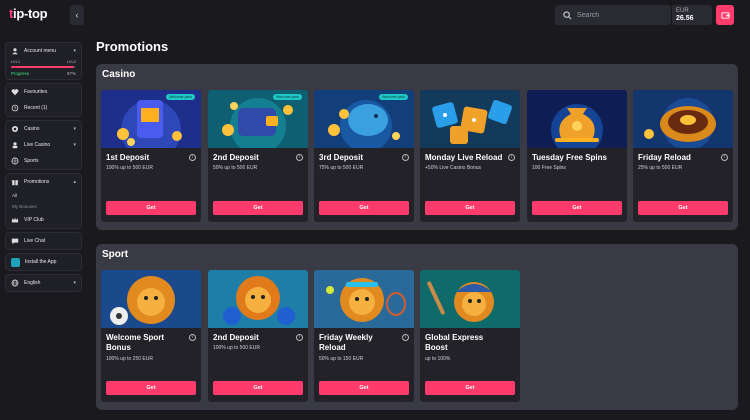 Image resolution: width=750 pixels, height=420 pixels. What do you see at coordinates (129, 359) in the screenshot?
I see `promo-description: 100% up to 250 EUR` at bounding box center [129, 359].